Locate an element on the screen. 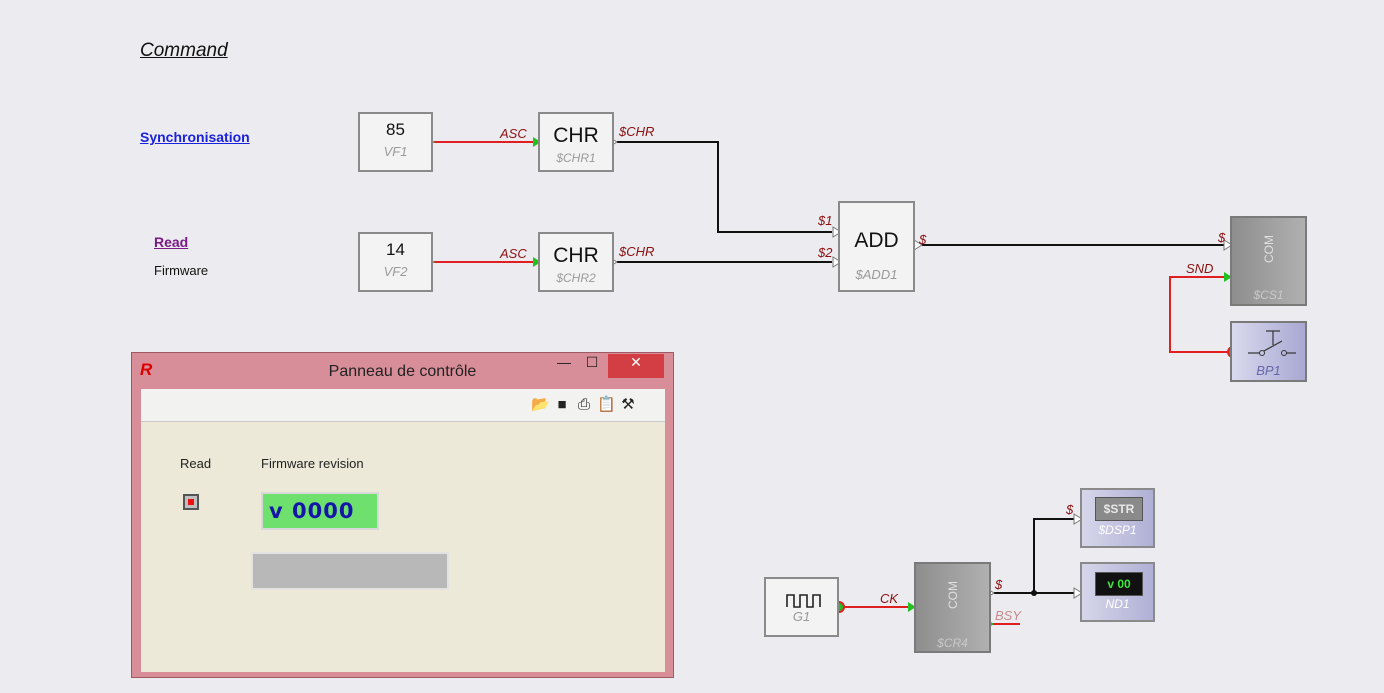 This screenshot has height=693, width=1384. clipboard-icon: 📋 is located at coordinates (606, 405).